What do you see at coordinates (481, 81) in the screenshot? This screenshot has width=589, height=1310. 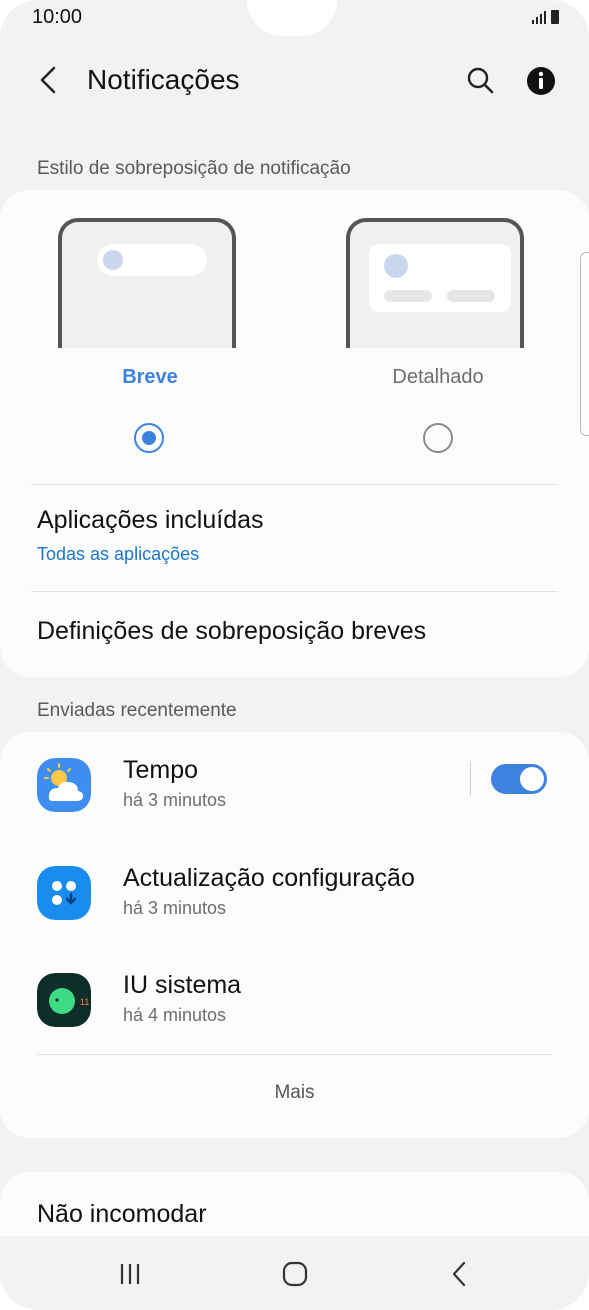 I see `search-icon` at bounding box center [481, 81].